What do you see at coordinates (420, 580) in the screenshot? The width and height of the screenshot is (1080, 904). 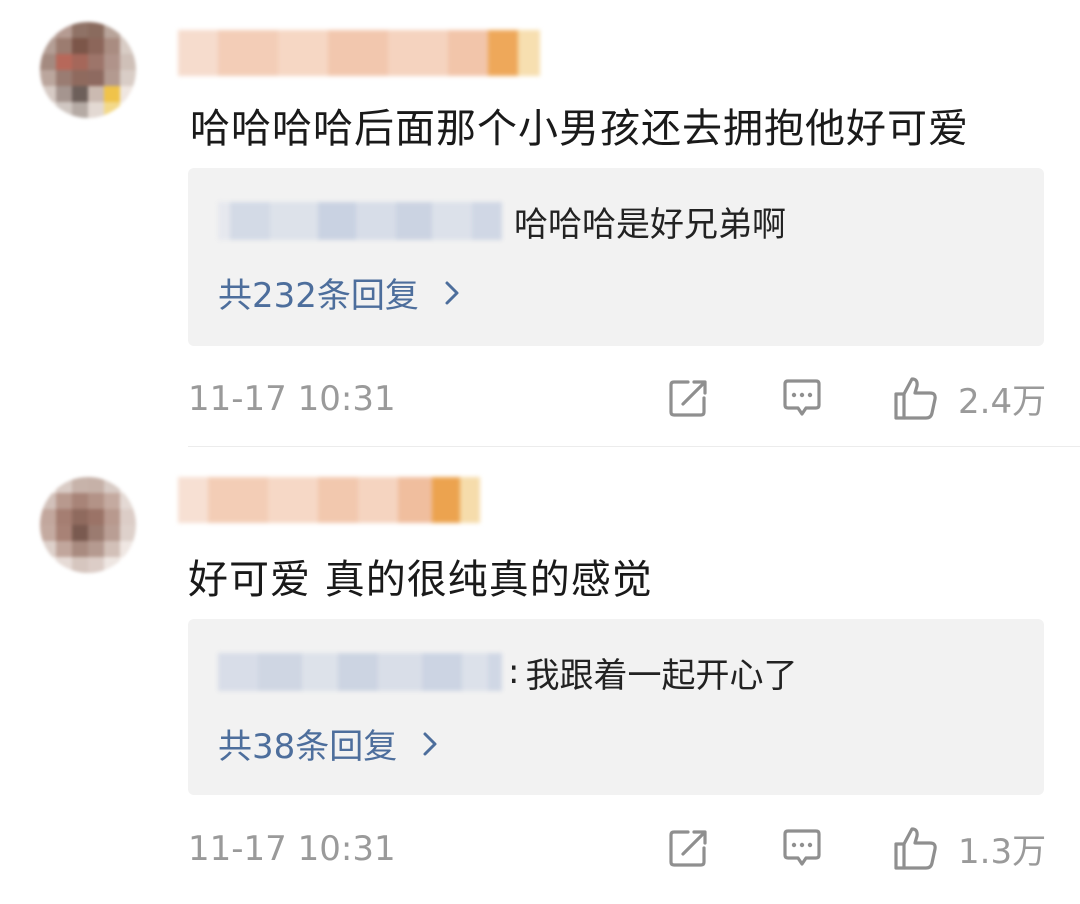 I see `comment-text: 好可爱 真的很纯真的感觉` at bounding box center [420, 580].